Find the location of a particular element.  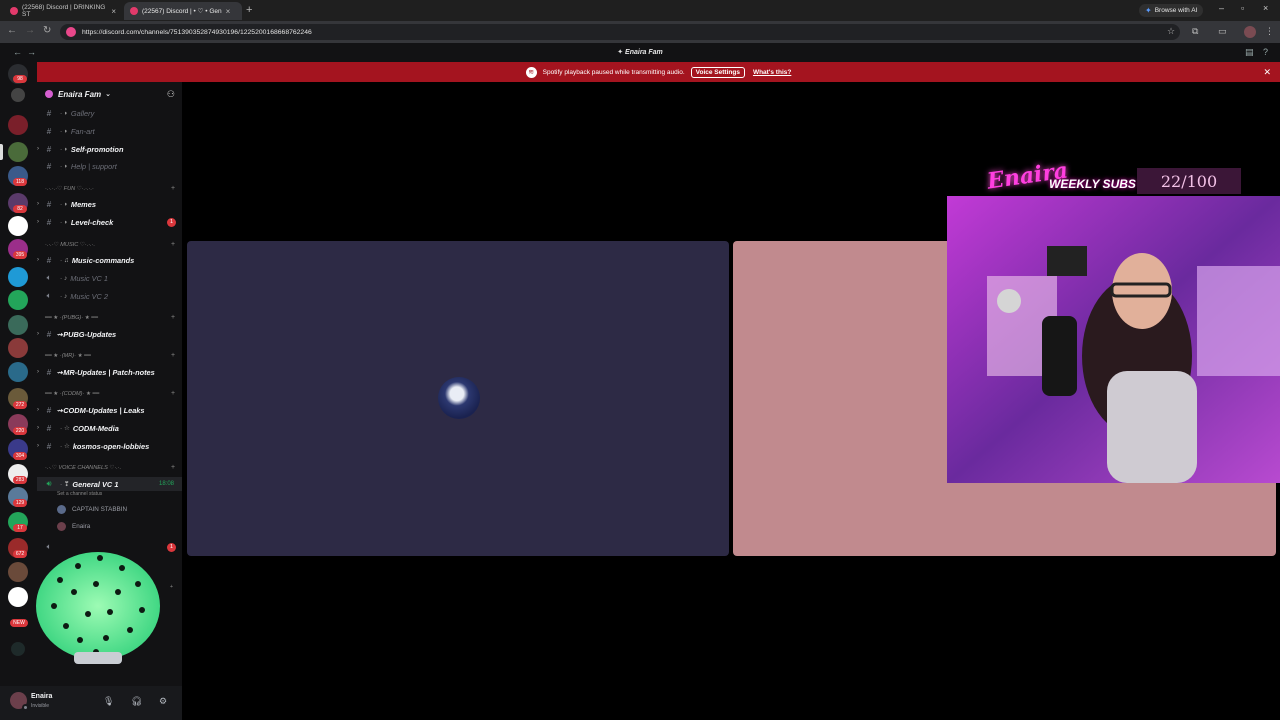

channel-label: Help | support is located at coordinates (93, 166).